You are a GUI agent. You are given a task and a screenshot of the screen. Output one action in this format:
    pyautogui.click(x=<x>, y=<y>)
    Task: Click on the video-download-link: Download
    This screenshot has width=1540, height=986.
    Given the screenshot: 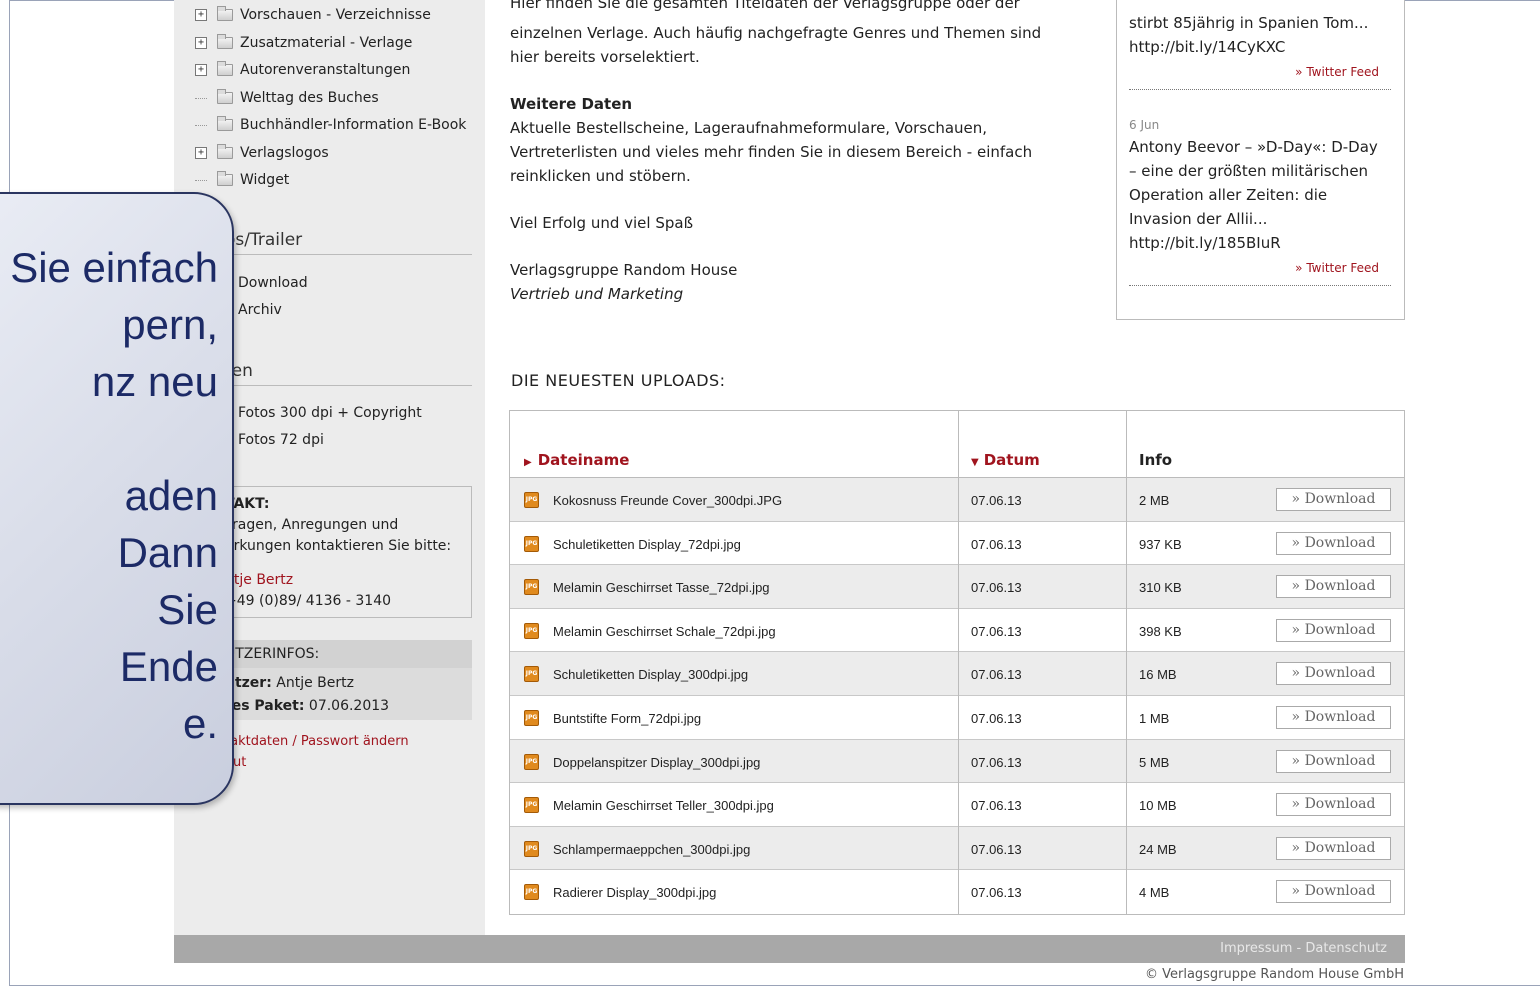 What is the action you would take?
    pyautogui.click(x=266, y=283)
    